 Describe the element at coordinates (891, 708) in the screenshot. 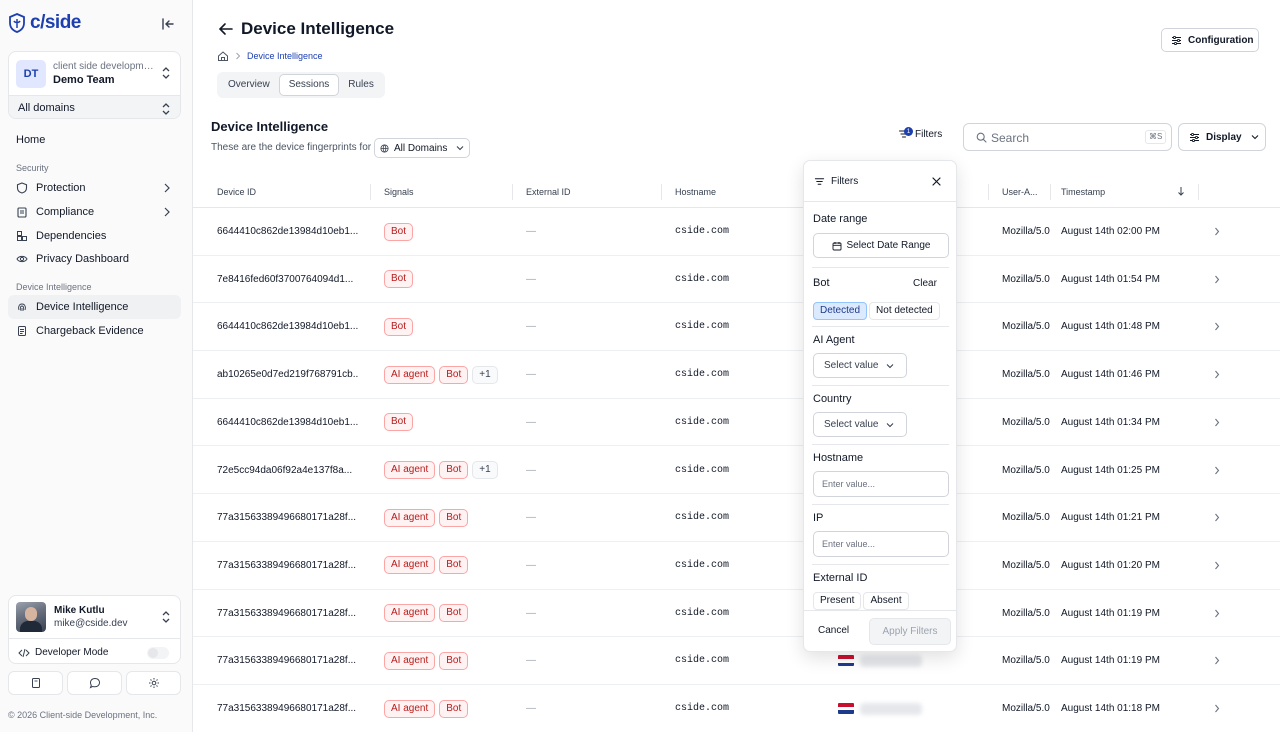

I see `redacted-ip` at that location.